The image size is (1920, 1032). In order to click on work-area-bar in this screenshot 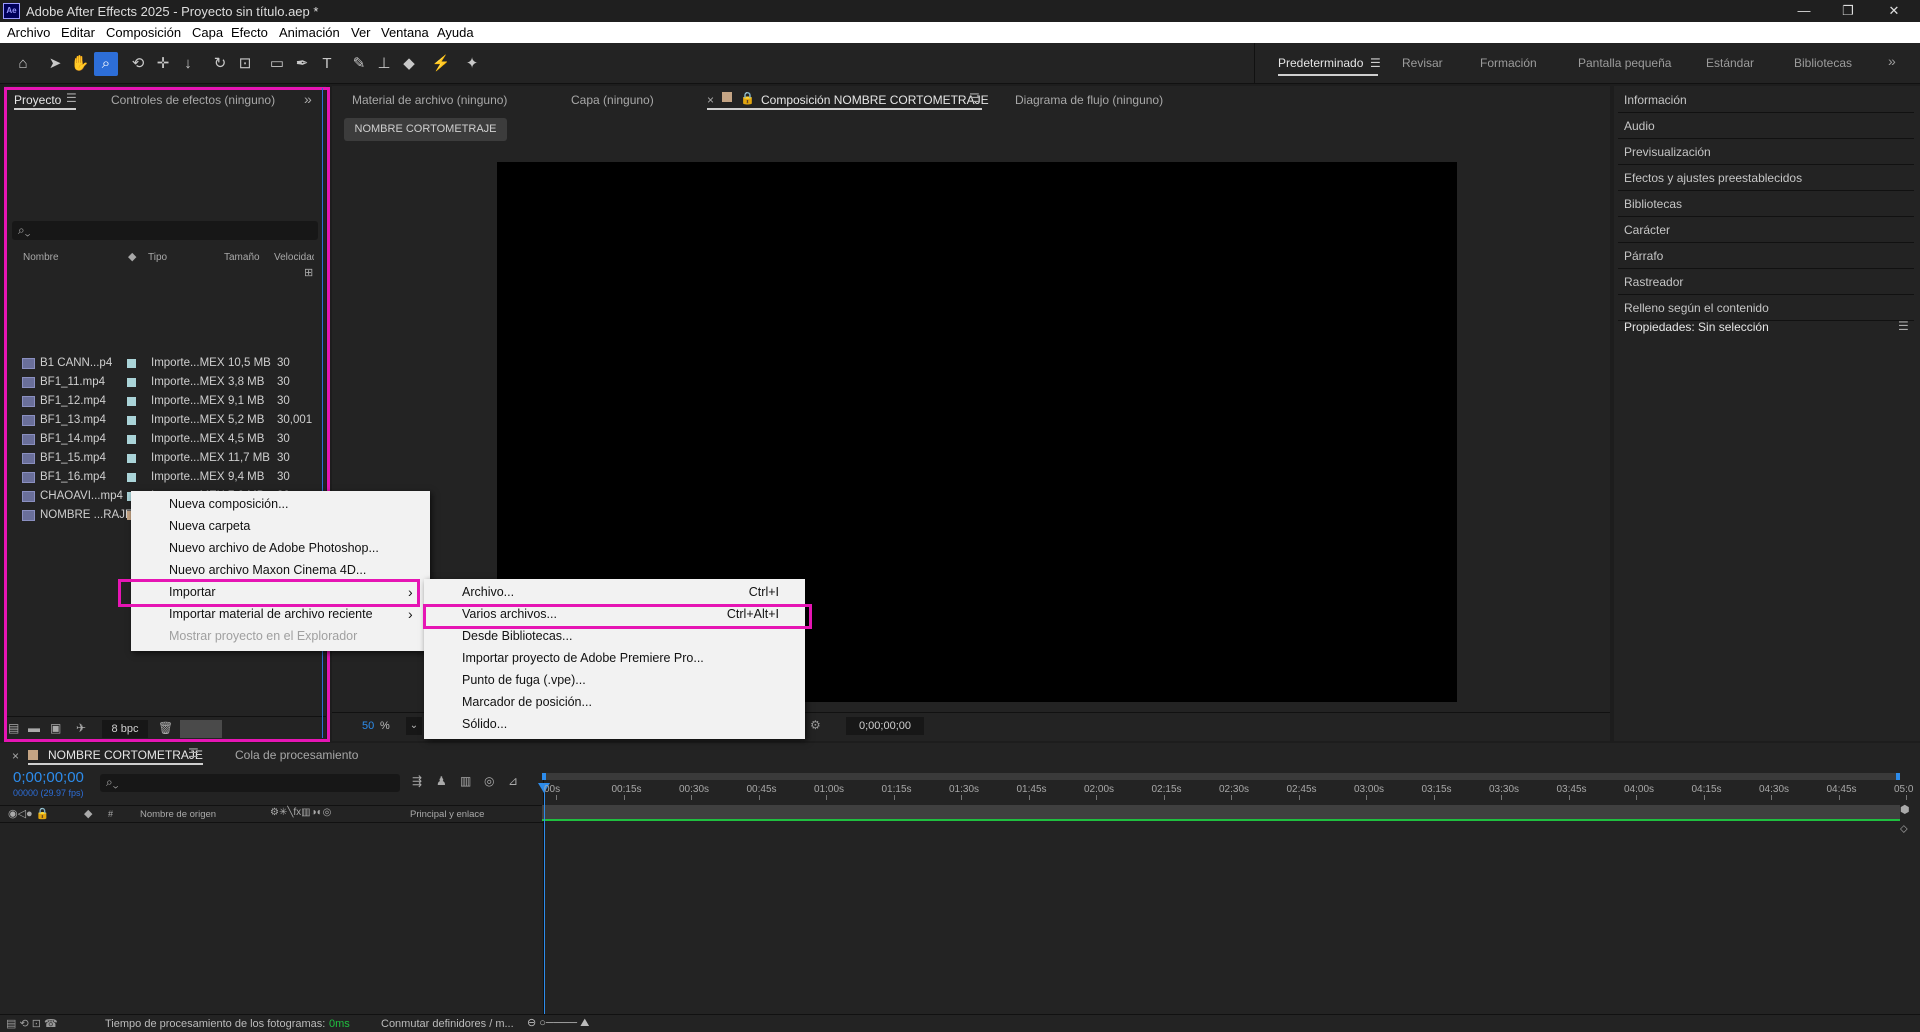, I will do `click(1221, 776)`.